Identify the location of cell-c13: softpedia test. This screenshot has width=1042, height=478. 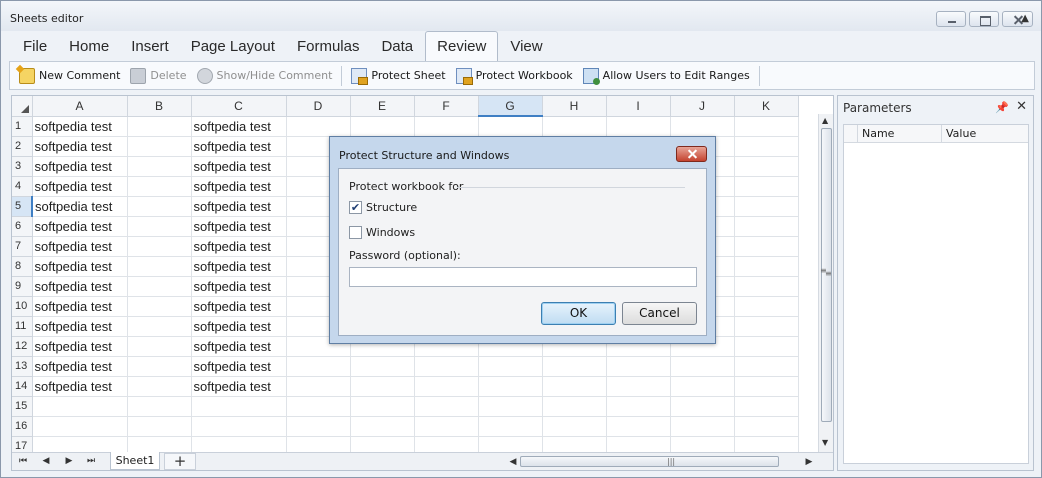
(239, 366).